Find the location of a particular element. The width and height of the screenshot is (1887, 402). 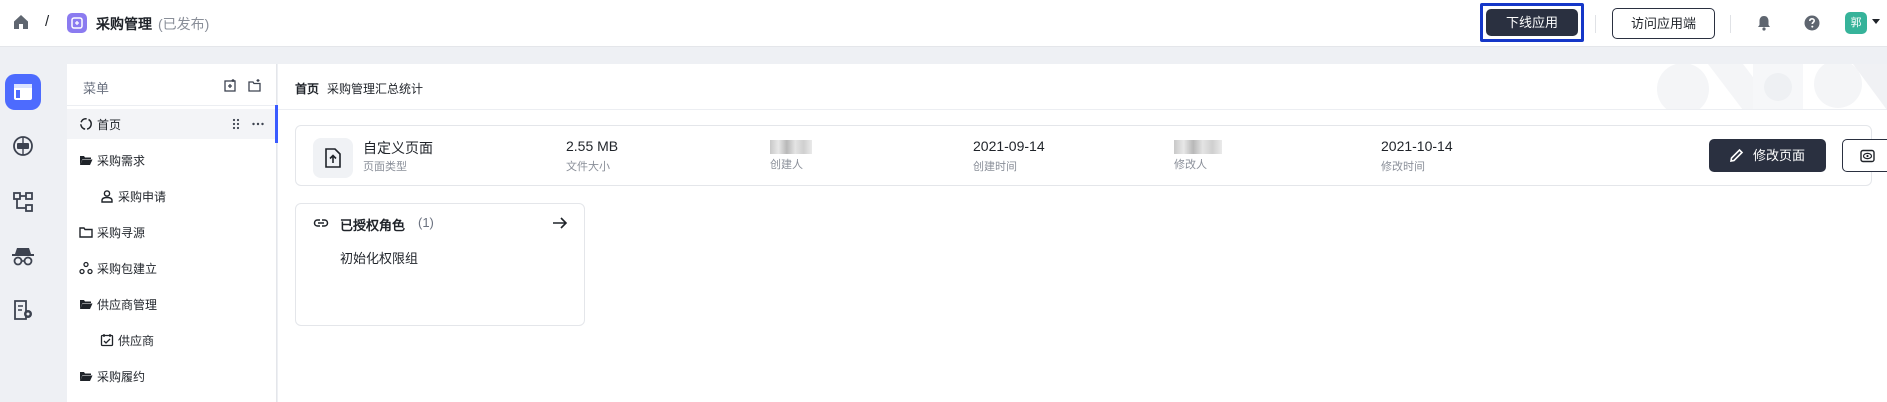

modifier-label: 修改人 is located at coordinates (1190, 165).